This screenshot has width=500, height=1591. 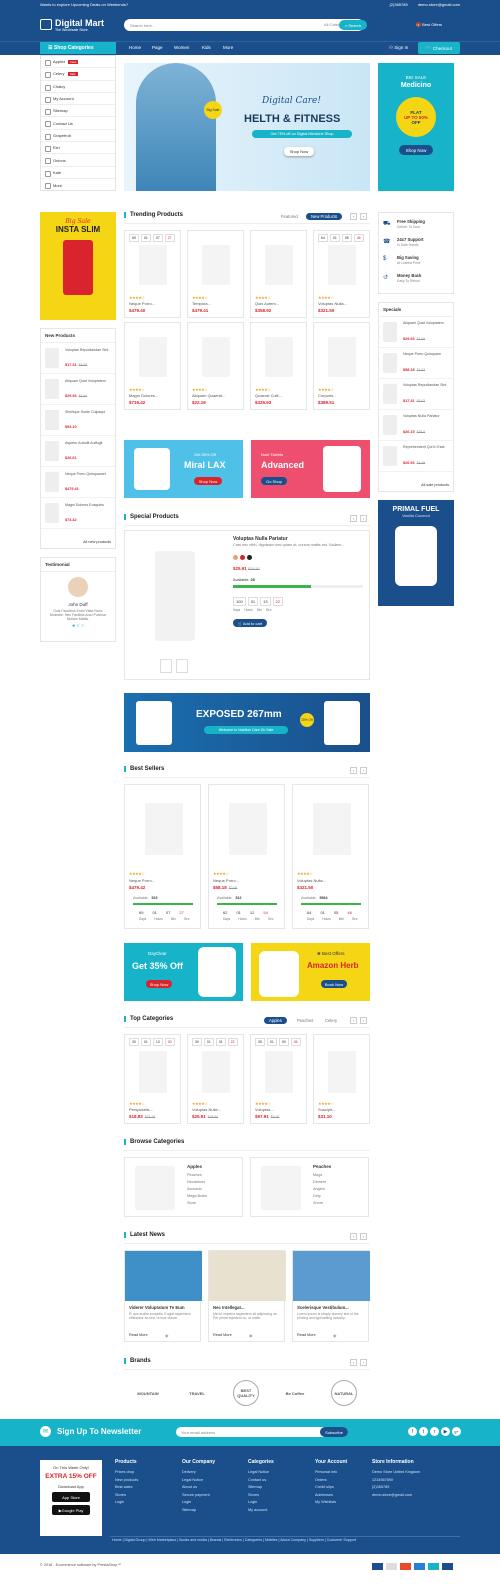 What do you see at coordinates (79, 25) in the screenshot?
I see `logo: Digital Mart The Wholesale Store` at bounding box center [79, 25].